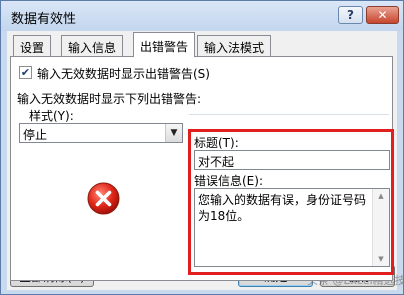 Image resolution: width=404 pixels, height=295 pixels. What do you see at coordinates (92, 45) in the screenshot?
I see `tab-input-message: 输入信息` at bounding box center [92, 45].